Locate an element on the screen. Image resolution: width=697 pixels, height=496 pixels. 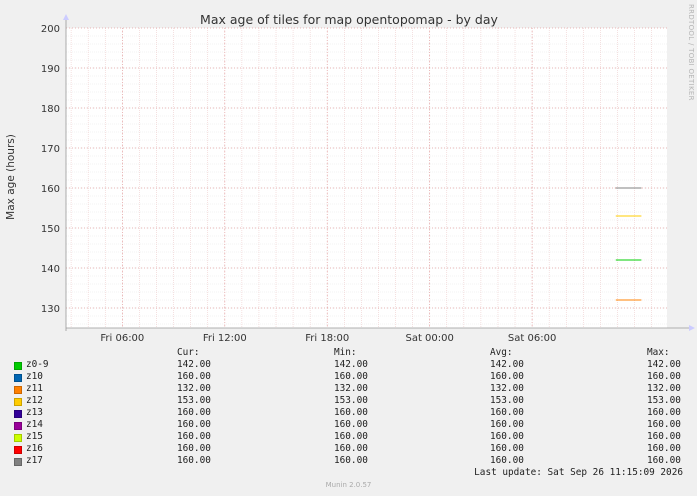
x-tick-label: Fri 06:00 is located at coordinates (122, 338).